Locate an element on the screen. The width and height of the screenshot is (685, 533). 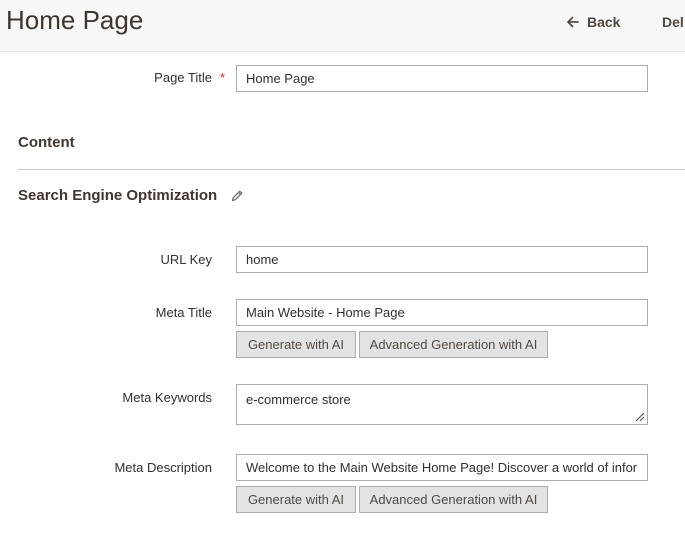
meta-keywords-label: Meta Keywords is located at coordinates (167, 397).